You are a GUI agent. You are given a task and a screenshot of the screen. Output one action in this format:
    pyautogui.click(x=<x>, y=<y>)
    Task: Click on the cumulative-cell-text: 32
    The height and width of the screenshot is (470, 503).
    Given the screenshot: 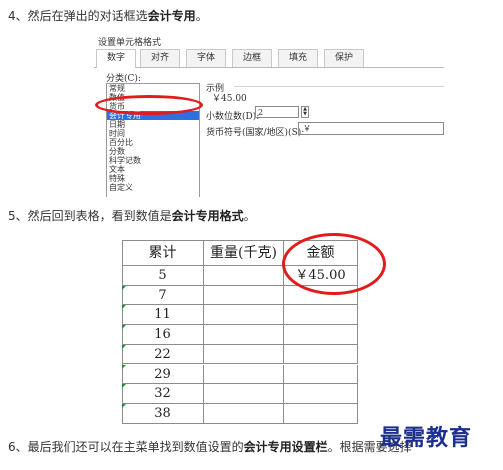 What is the action you would take?
    pyautogui.click(x=162, y=394)
    